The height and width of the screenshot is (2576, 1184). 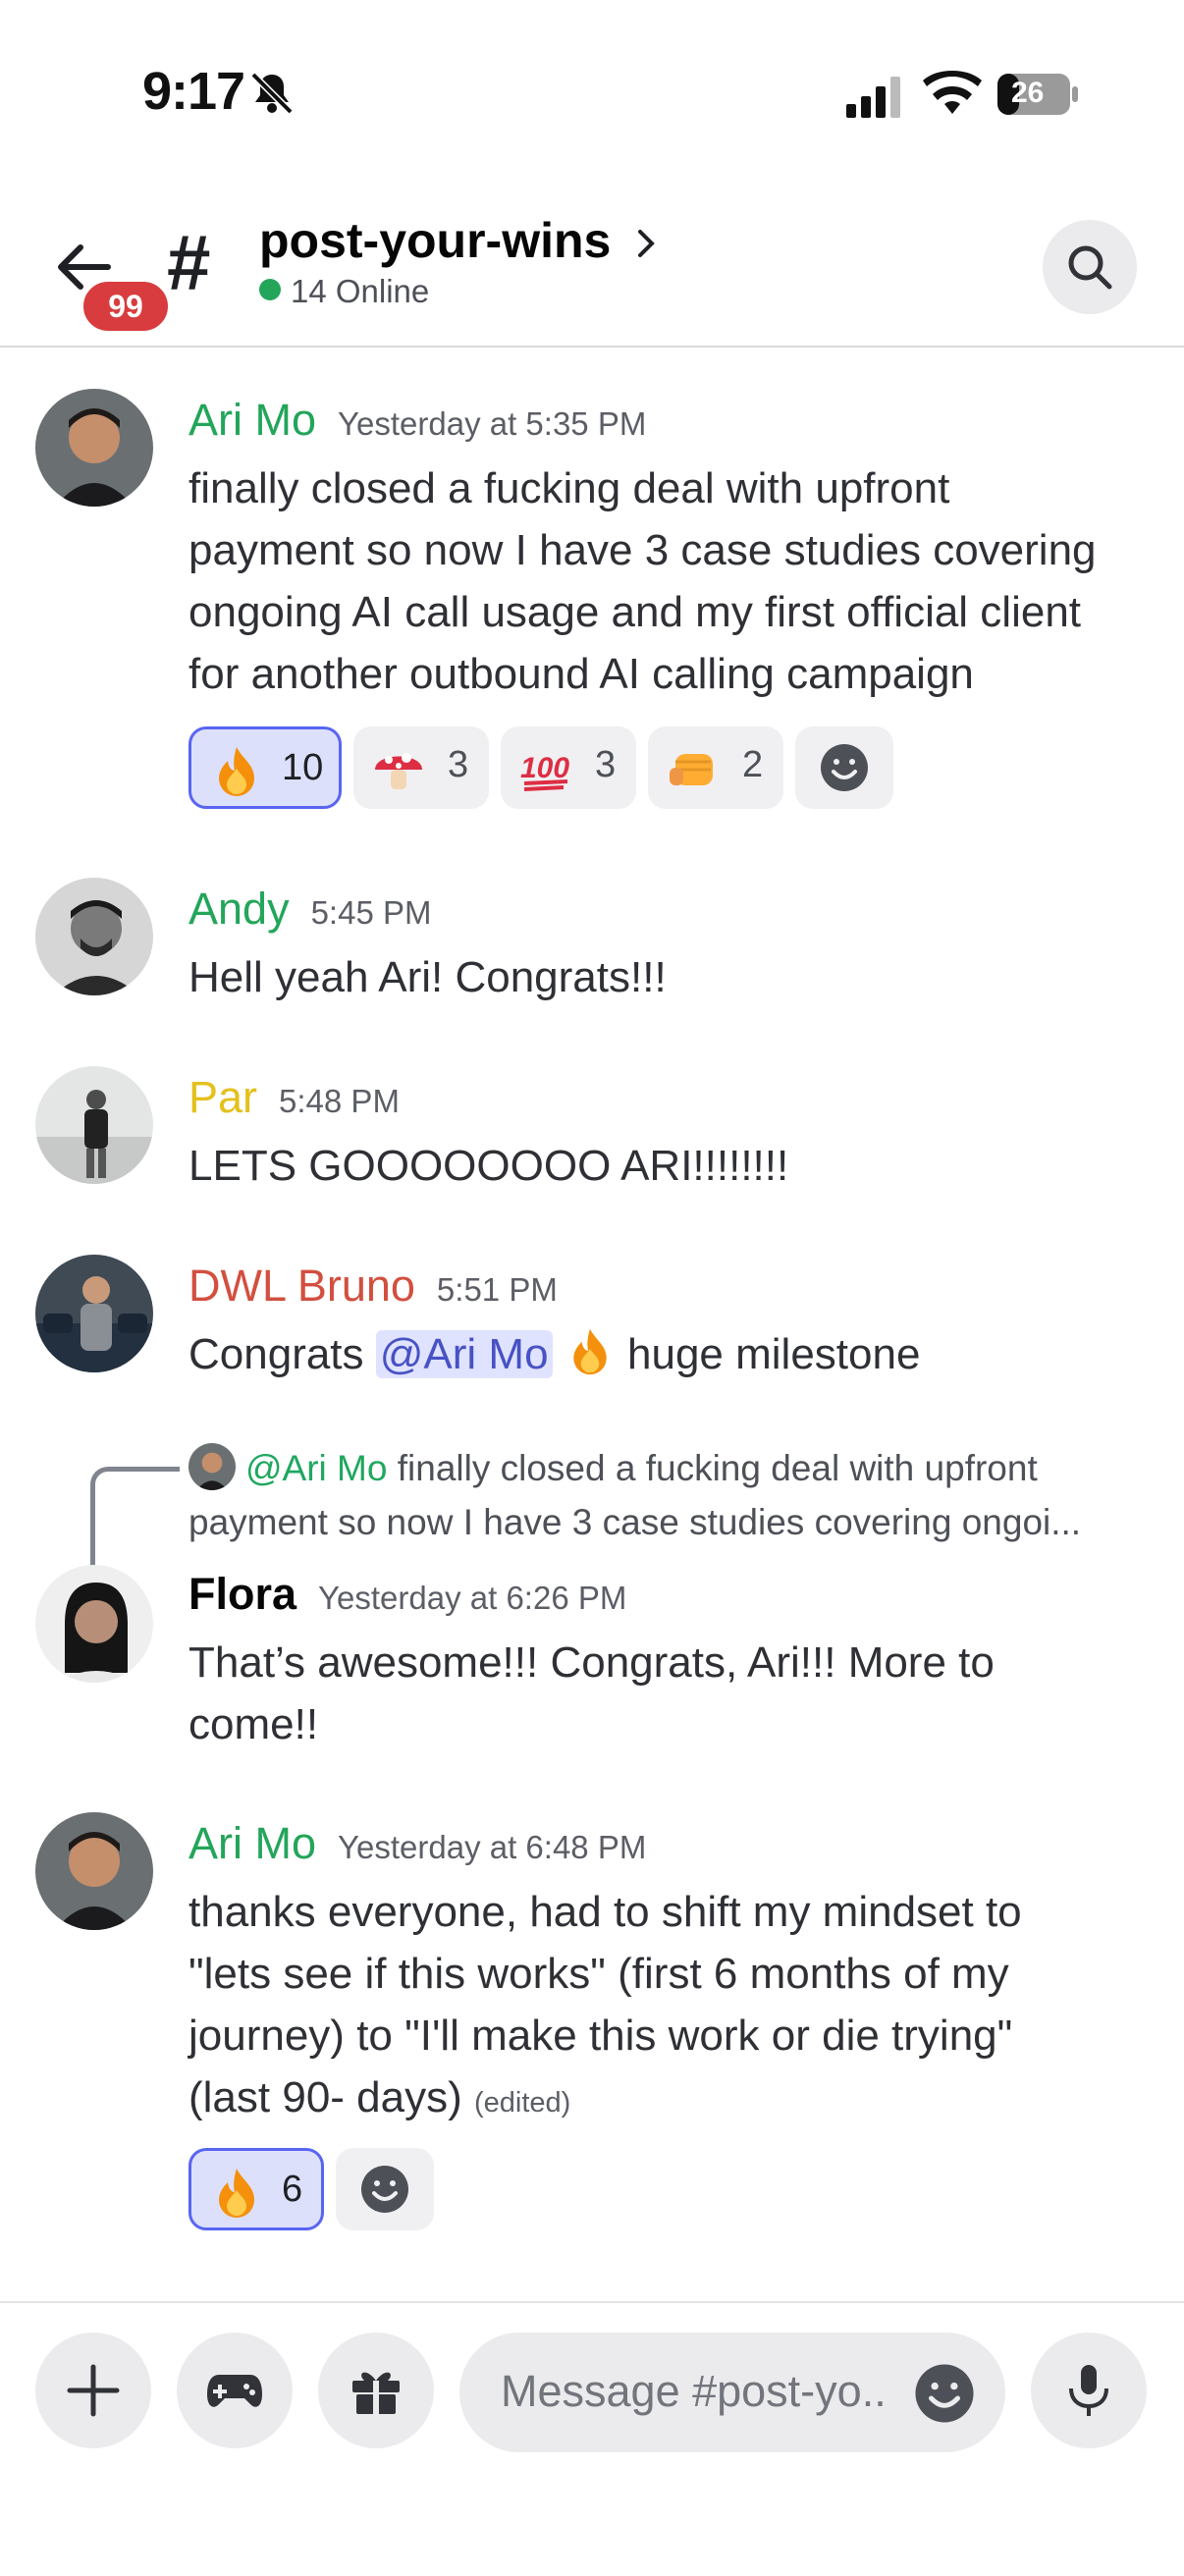 I want to click on microphone-icon, so click(x=1088, y=2390).